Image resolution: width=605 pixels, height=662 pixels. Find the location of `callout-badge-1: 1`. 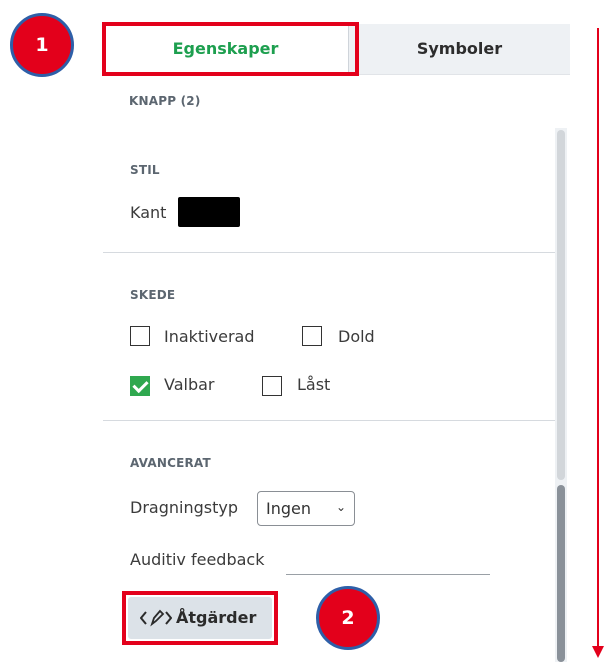

callout-badge-1: 1 is located at coordinates (42, 45).